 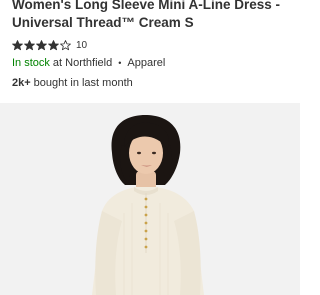 I want to click on star-rating, so click(x=41, y=45).